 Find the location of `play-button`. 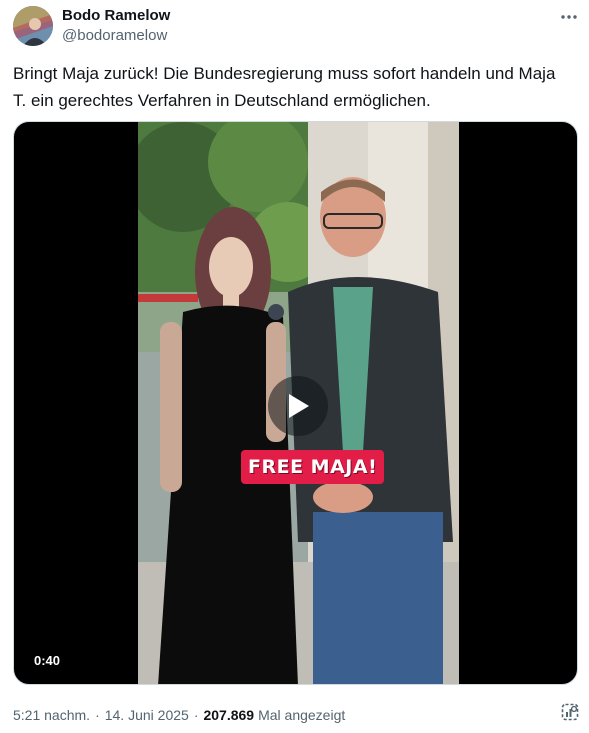

play-button is located at coordinates (298, 406).